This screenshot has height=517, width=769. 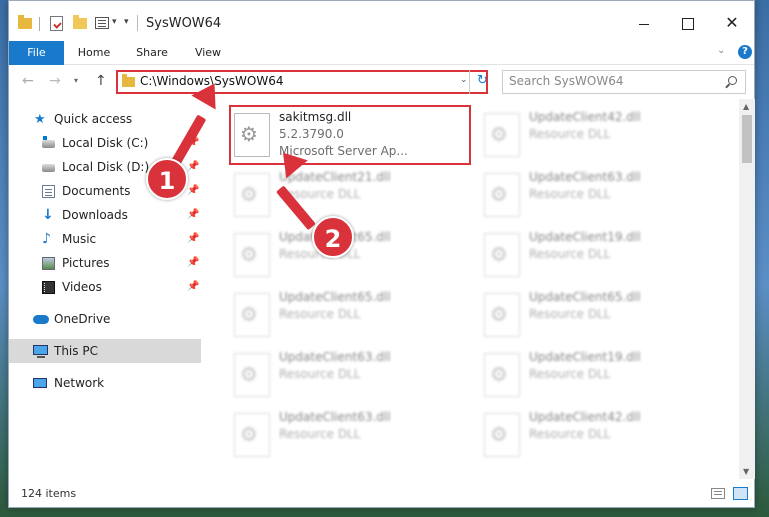 I want to click on maximize-button, so click(x=687, y=23).